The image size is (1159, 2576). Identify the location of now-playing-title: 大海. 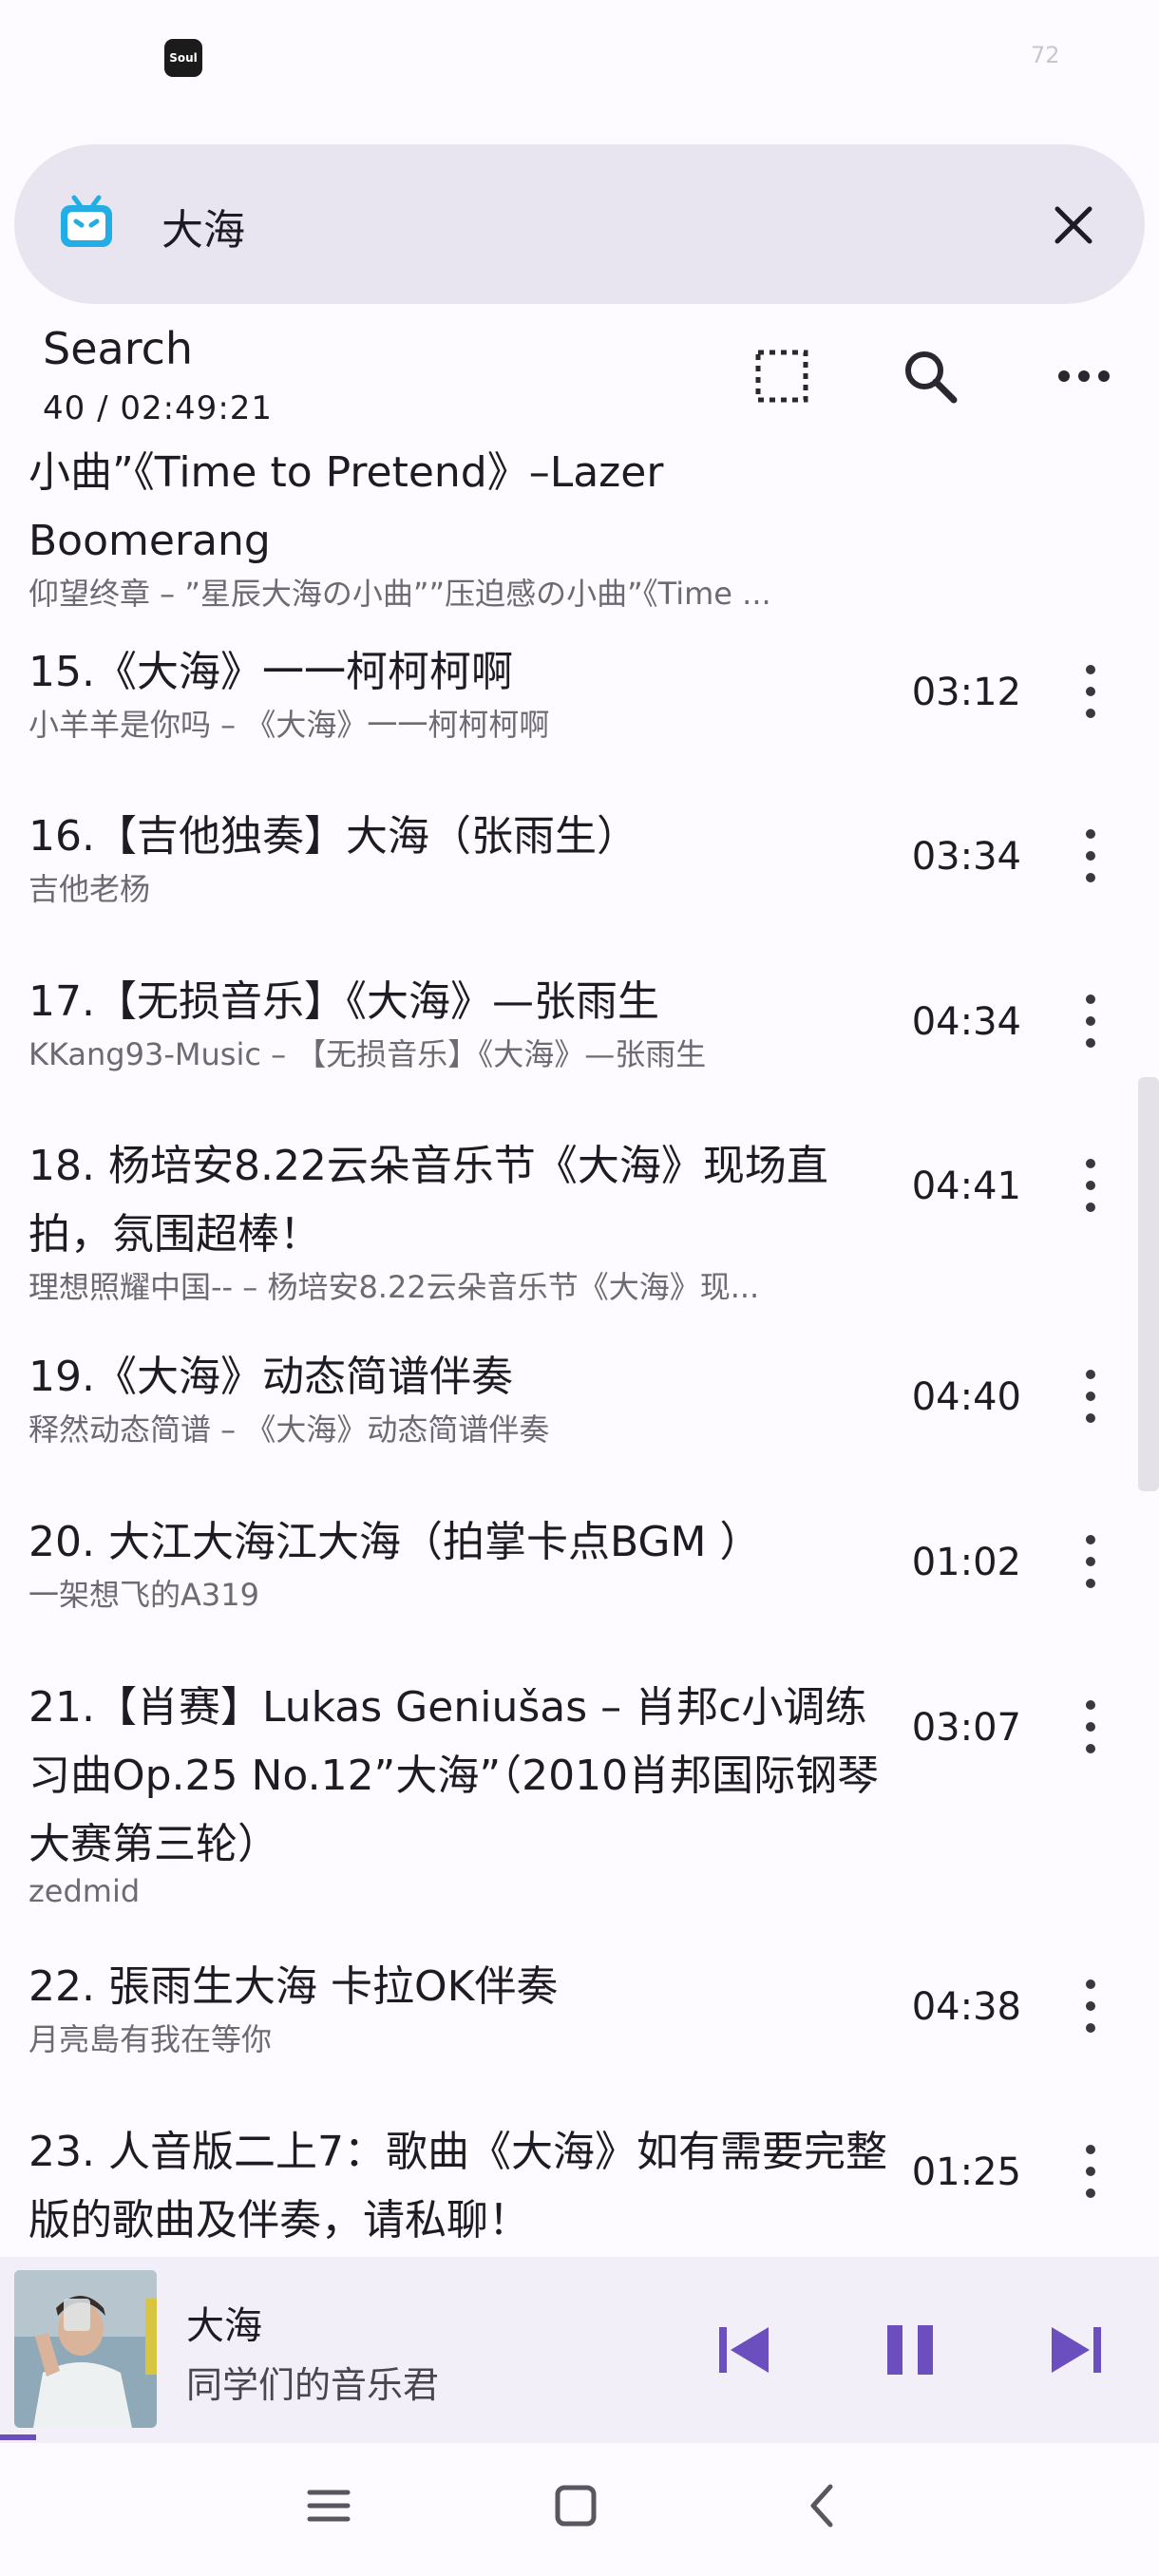
(224, 2326).